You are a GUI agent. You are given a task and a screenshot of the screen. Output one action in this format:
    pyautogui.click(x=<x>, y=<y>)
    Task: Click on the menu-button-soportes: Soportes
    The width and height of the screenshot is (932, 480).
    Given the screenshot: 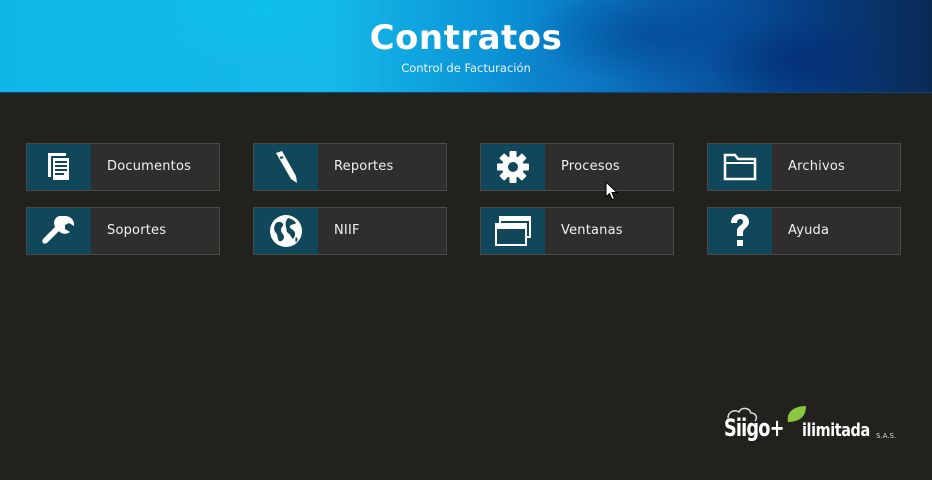 What is the action you would take?
    pyautogui.click(x=123, y=231)
    